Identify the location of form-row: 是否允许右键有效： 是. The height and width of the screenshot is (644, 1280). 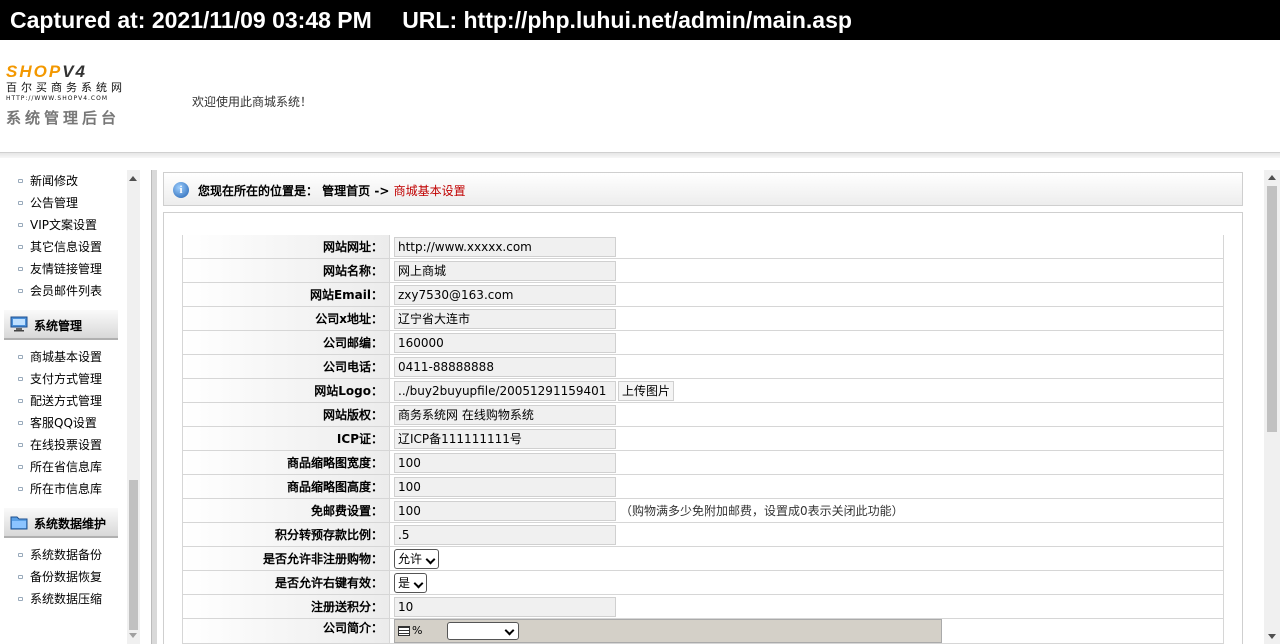
(703, 583).